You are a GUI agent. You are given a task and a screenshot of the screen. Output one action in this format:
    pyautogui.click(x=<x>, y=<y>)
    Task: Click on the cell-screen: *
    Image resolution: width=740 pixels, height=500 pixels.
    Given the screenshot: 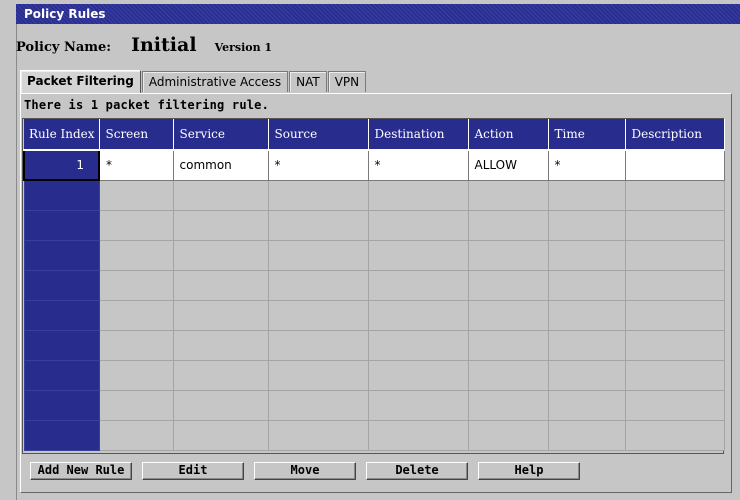 What is the action you would take?
    pyautogui.click(x=136, y=165)
    